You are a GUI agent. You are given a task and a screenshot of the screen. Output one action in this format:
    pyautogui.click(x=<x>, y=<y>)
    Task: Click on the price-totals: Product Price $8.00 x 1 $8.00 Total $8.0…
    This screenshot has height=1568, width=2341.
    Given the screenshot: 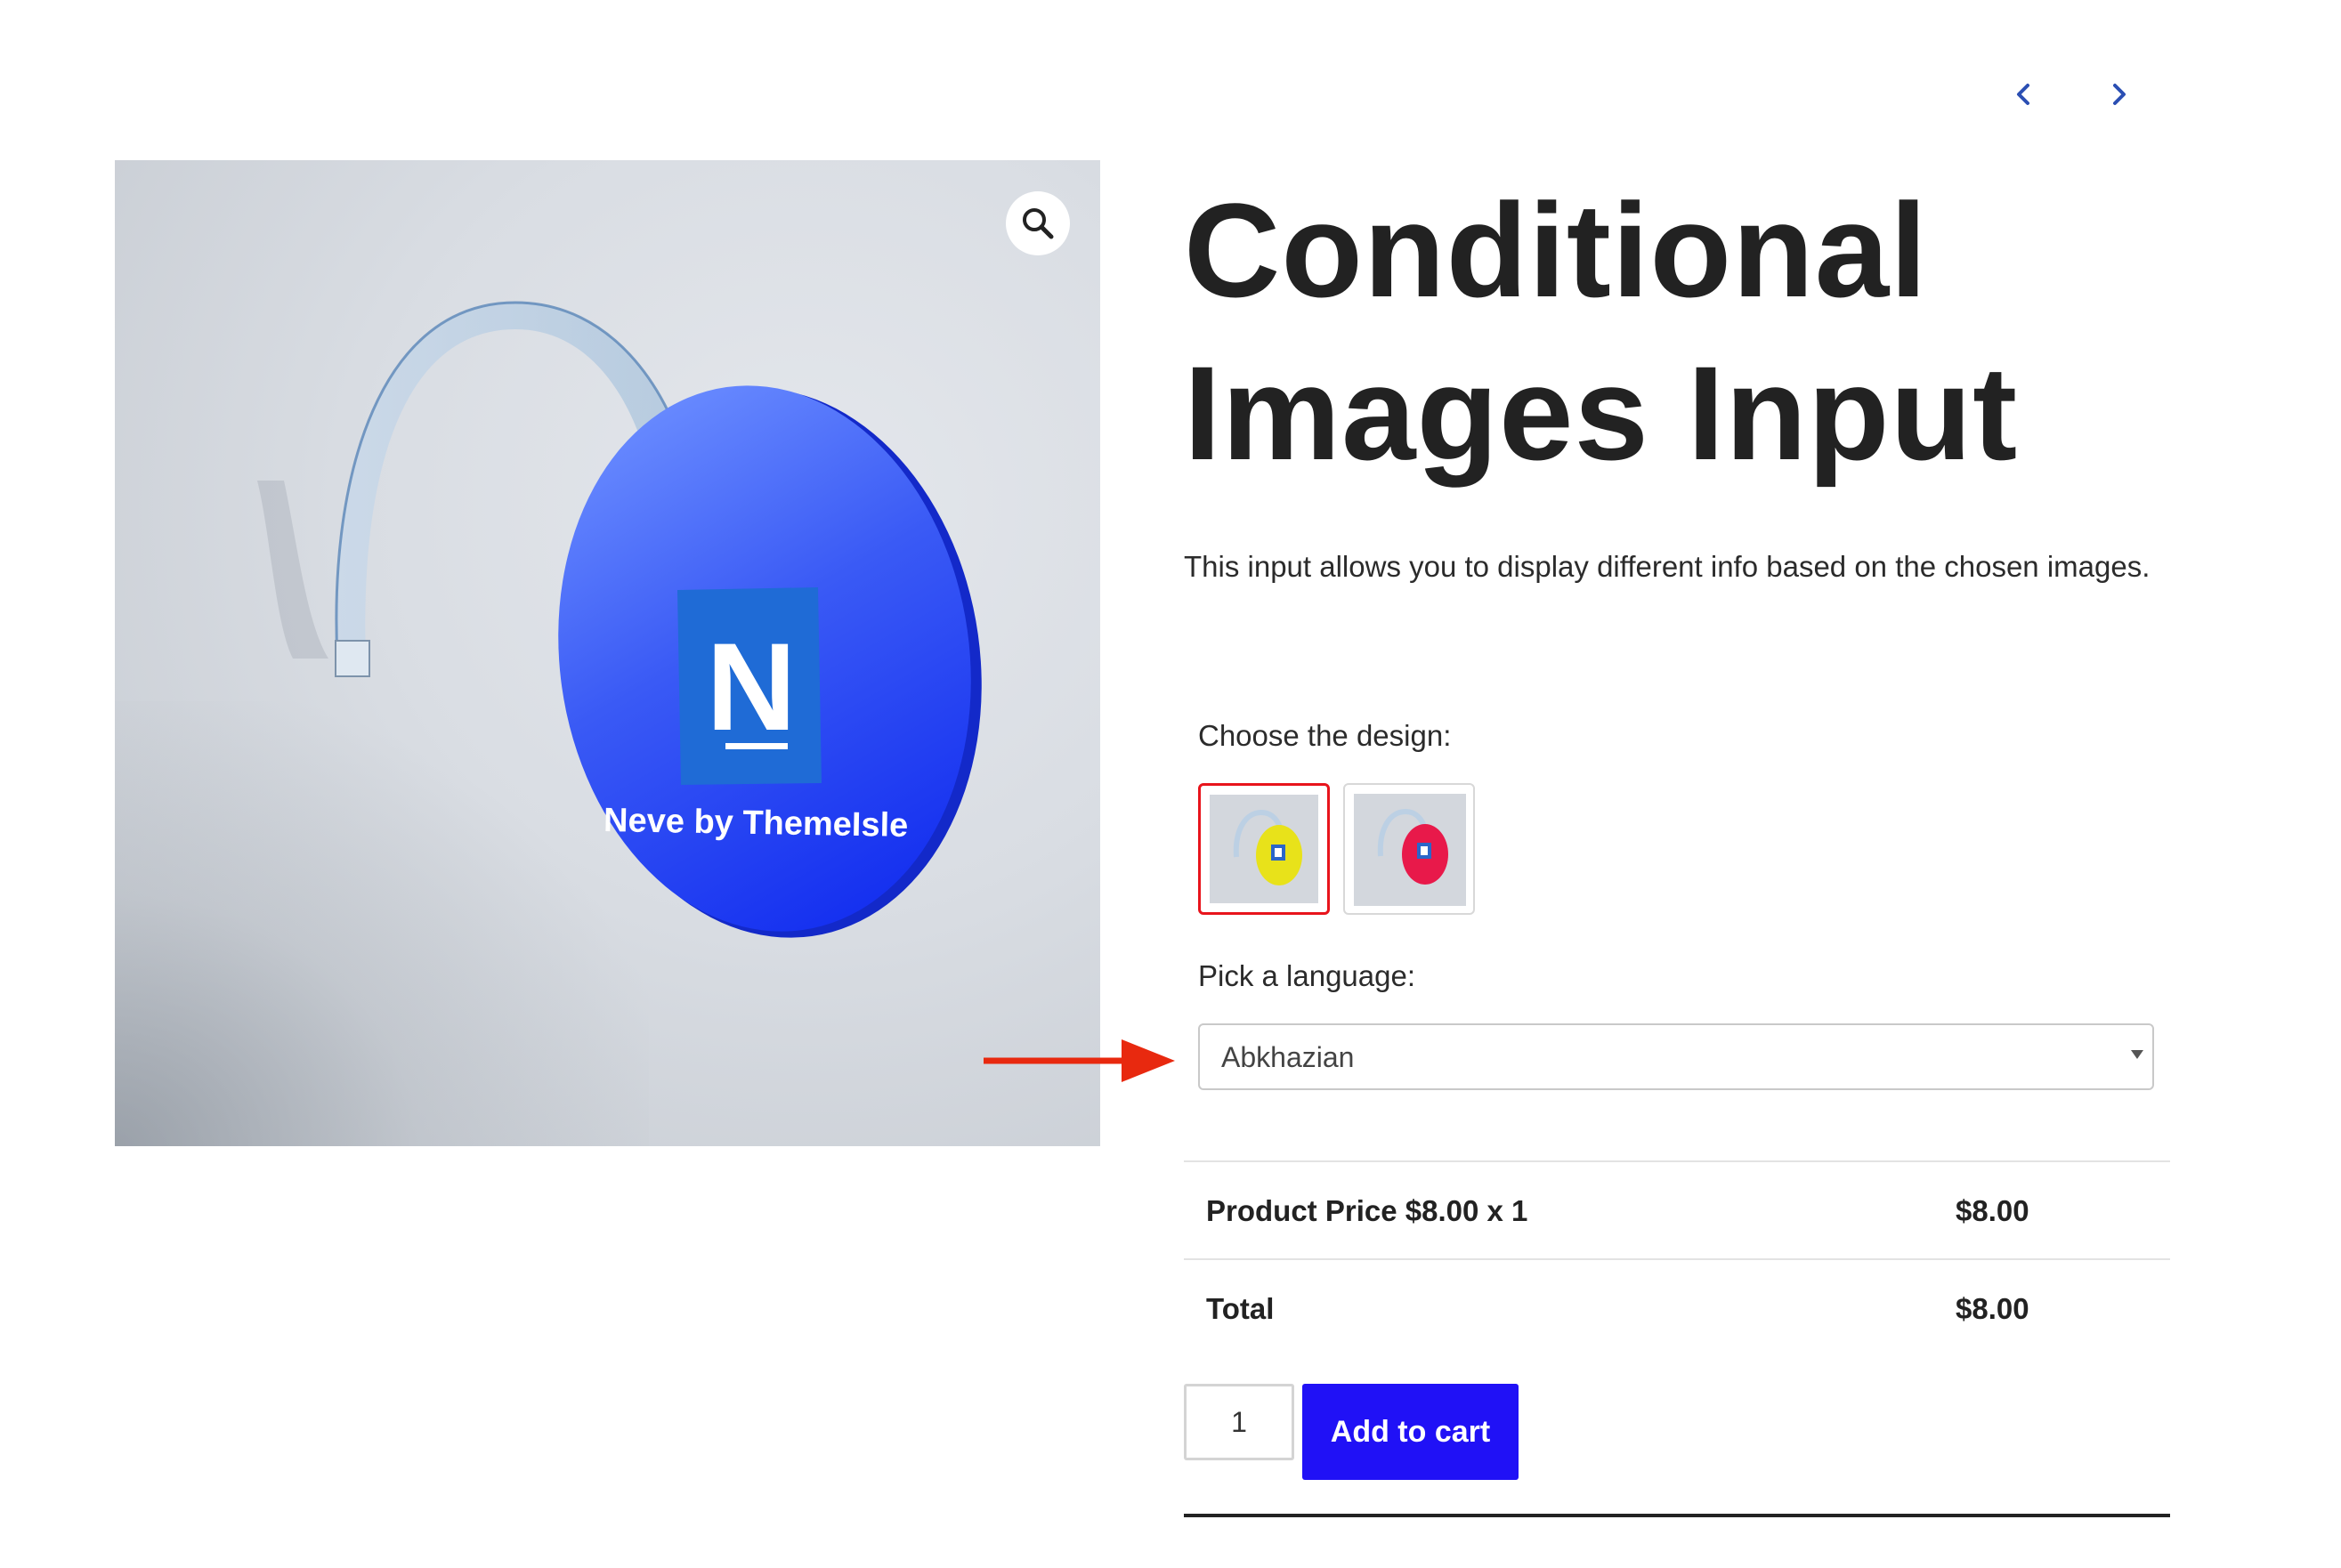 What is the action you would take?
    pyautogui.click(x=1677, y=1258)
    